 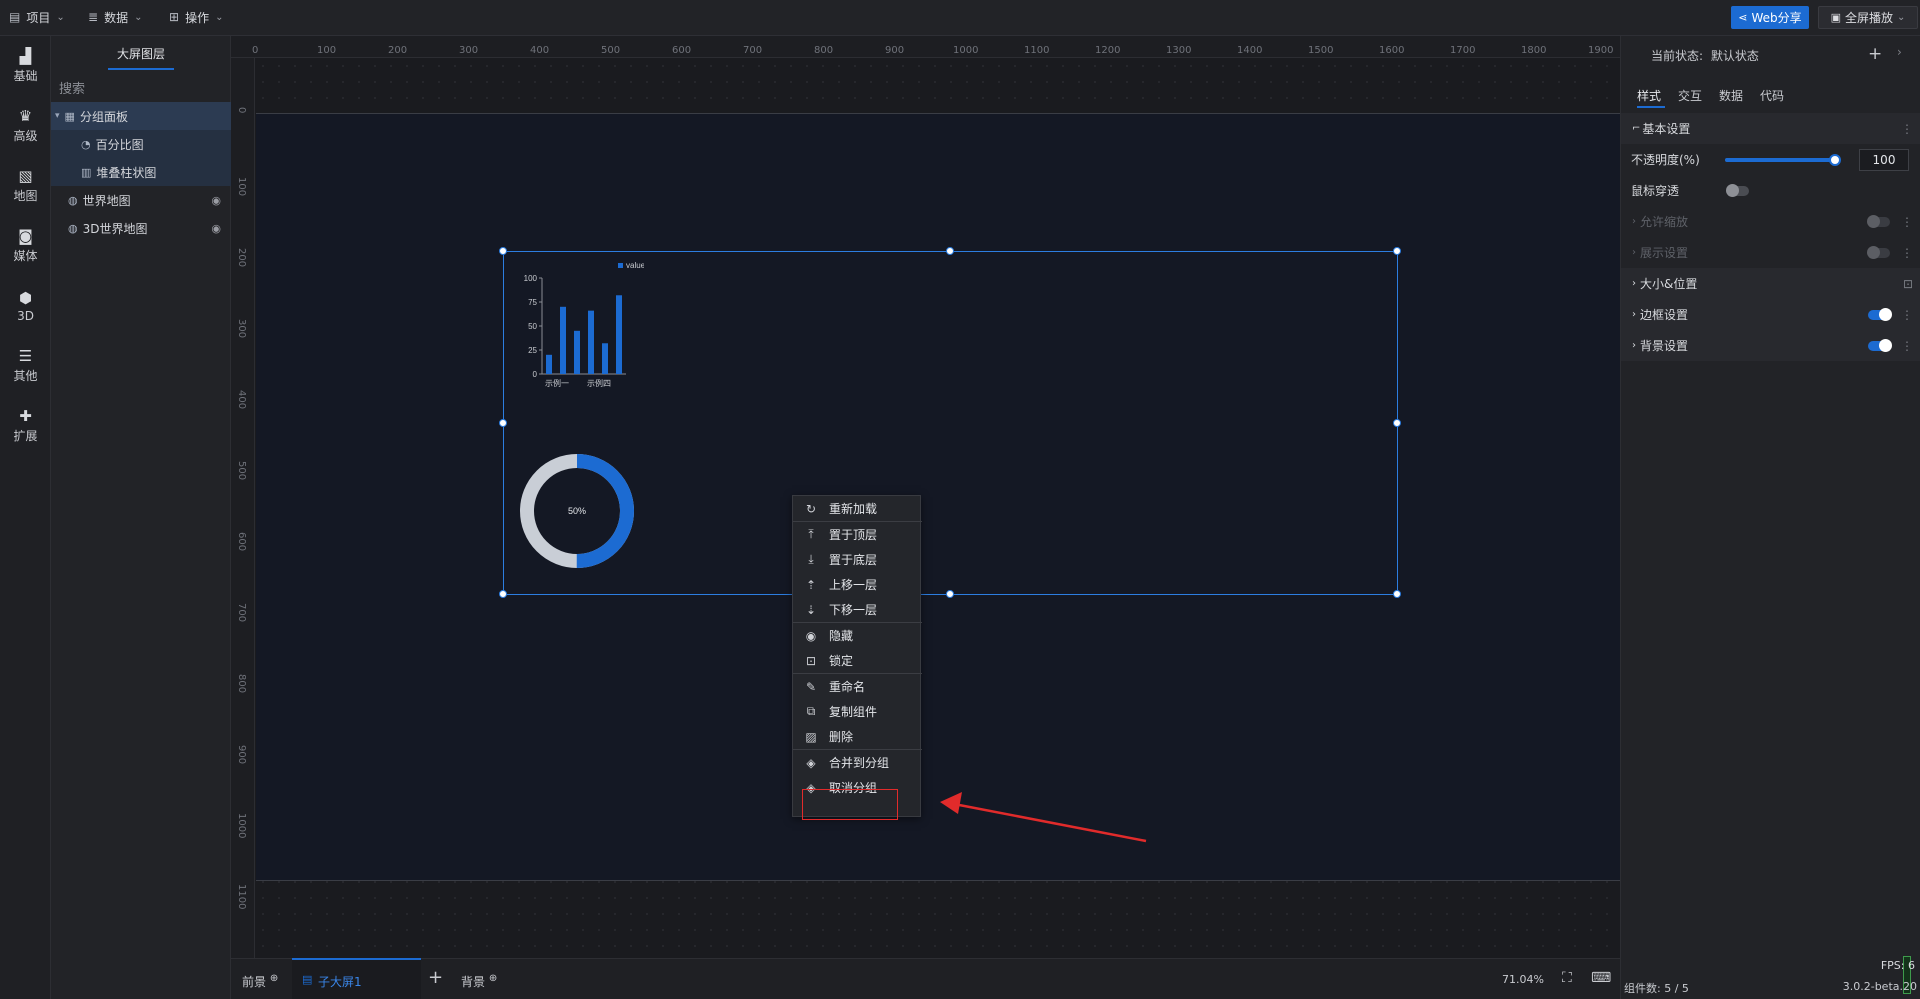 I want to click on nav-other: ☰ 其他, so click(x=25, y=366).